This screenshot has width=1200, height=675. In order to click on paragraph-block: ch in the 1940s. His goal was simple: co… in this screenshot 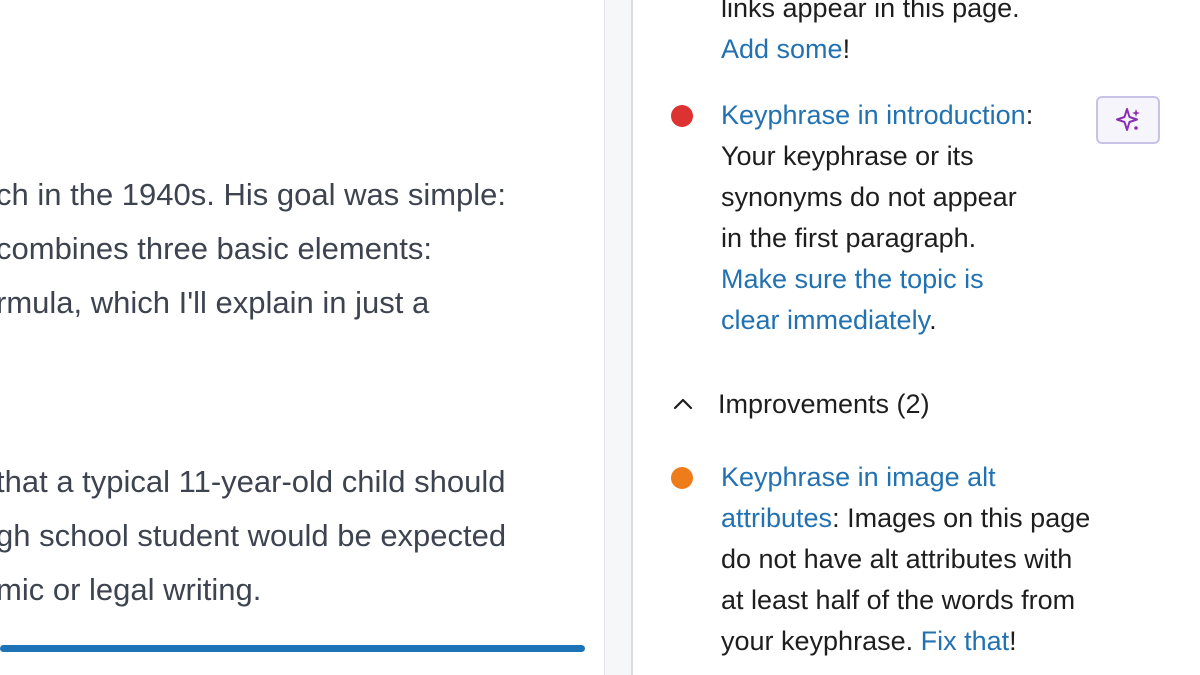, I will do `click(302, 249)`.